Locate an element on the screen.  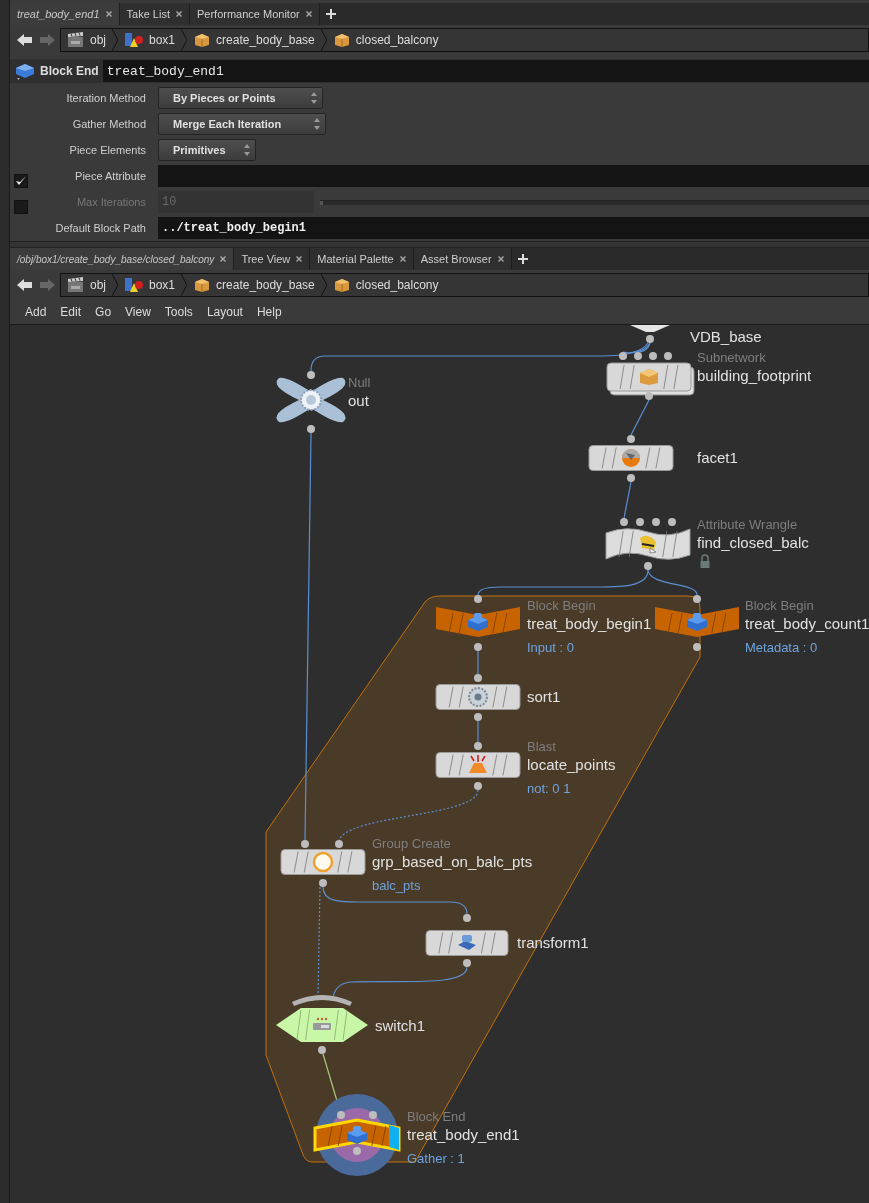
dropdown: By Pieces or Points is located at coordinates (240, 98).